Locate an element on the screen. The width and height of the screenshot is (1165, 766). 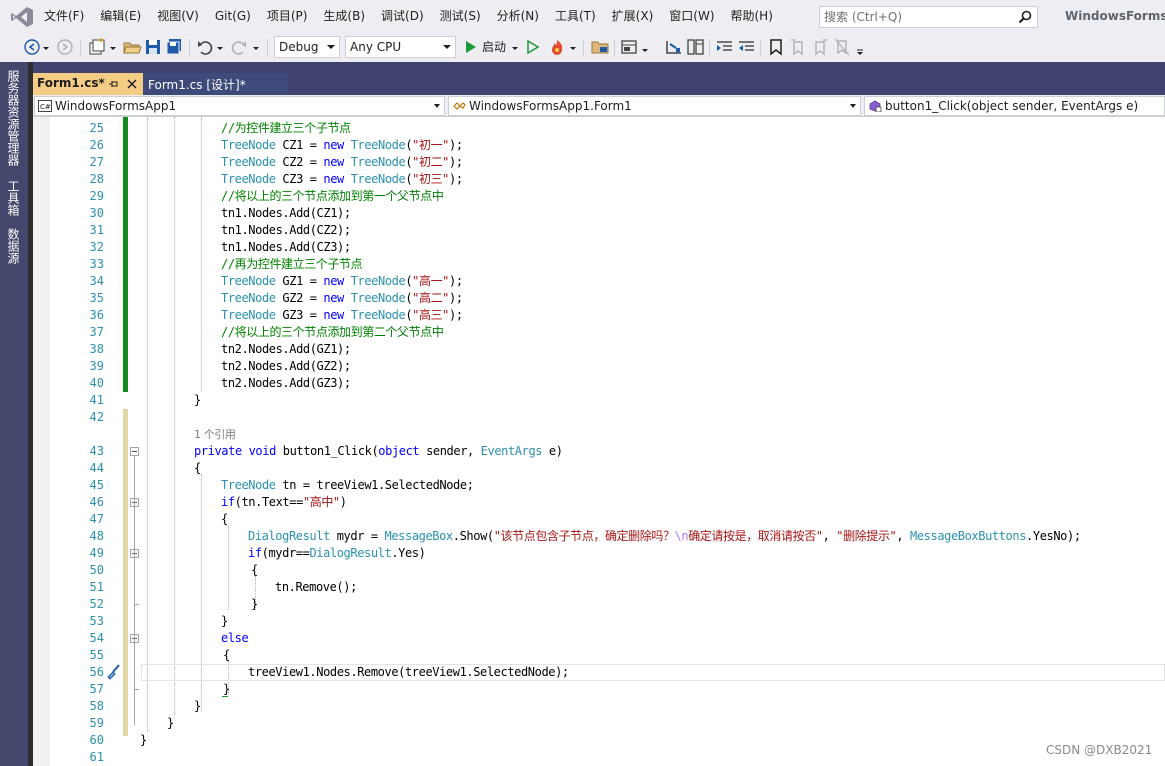
side-tab-data-sources: 数据源 is located at coordinates (14, 246).